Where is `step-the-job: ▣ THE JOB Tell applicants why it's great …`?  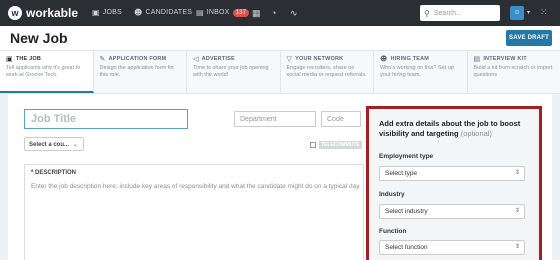 step-the-job: ▣ THE JOB Tell applicants why it's great … is located at coordinates (47, 72).